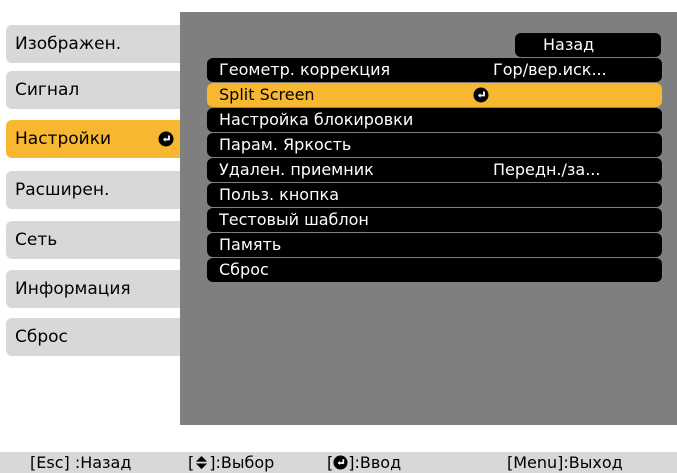 The image size is (677, 473). What do you see at coordinates (316, 119) in the screenshot?
I see `row-label: Настройка блокировки` at bounding box center [316, 119].